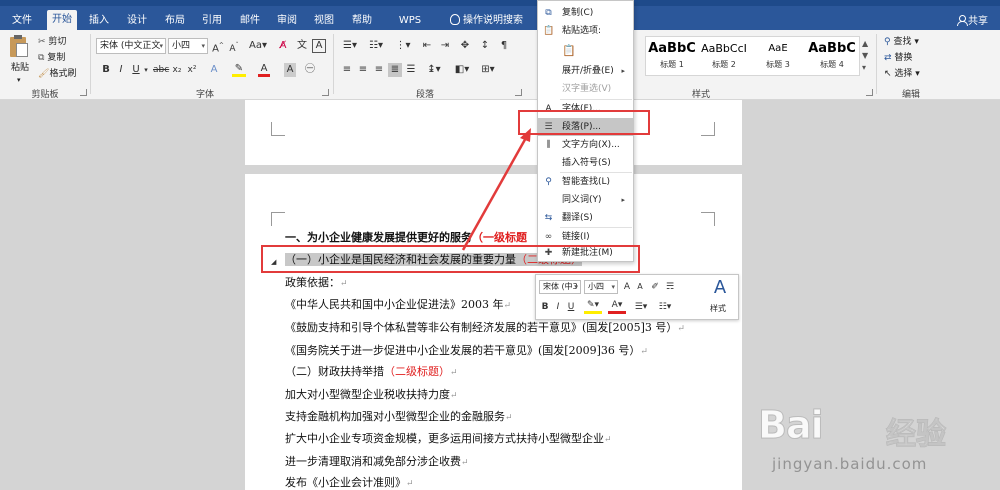  What do you see at coordinates (718, 309) in the screenshot?
I see `mini-styles-label: 样式` at bounding box center [718, 309].